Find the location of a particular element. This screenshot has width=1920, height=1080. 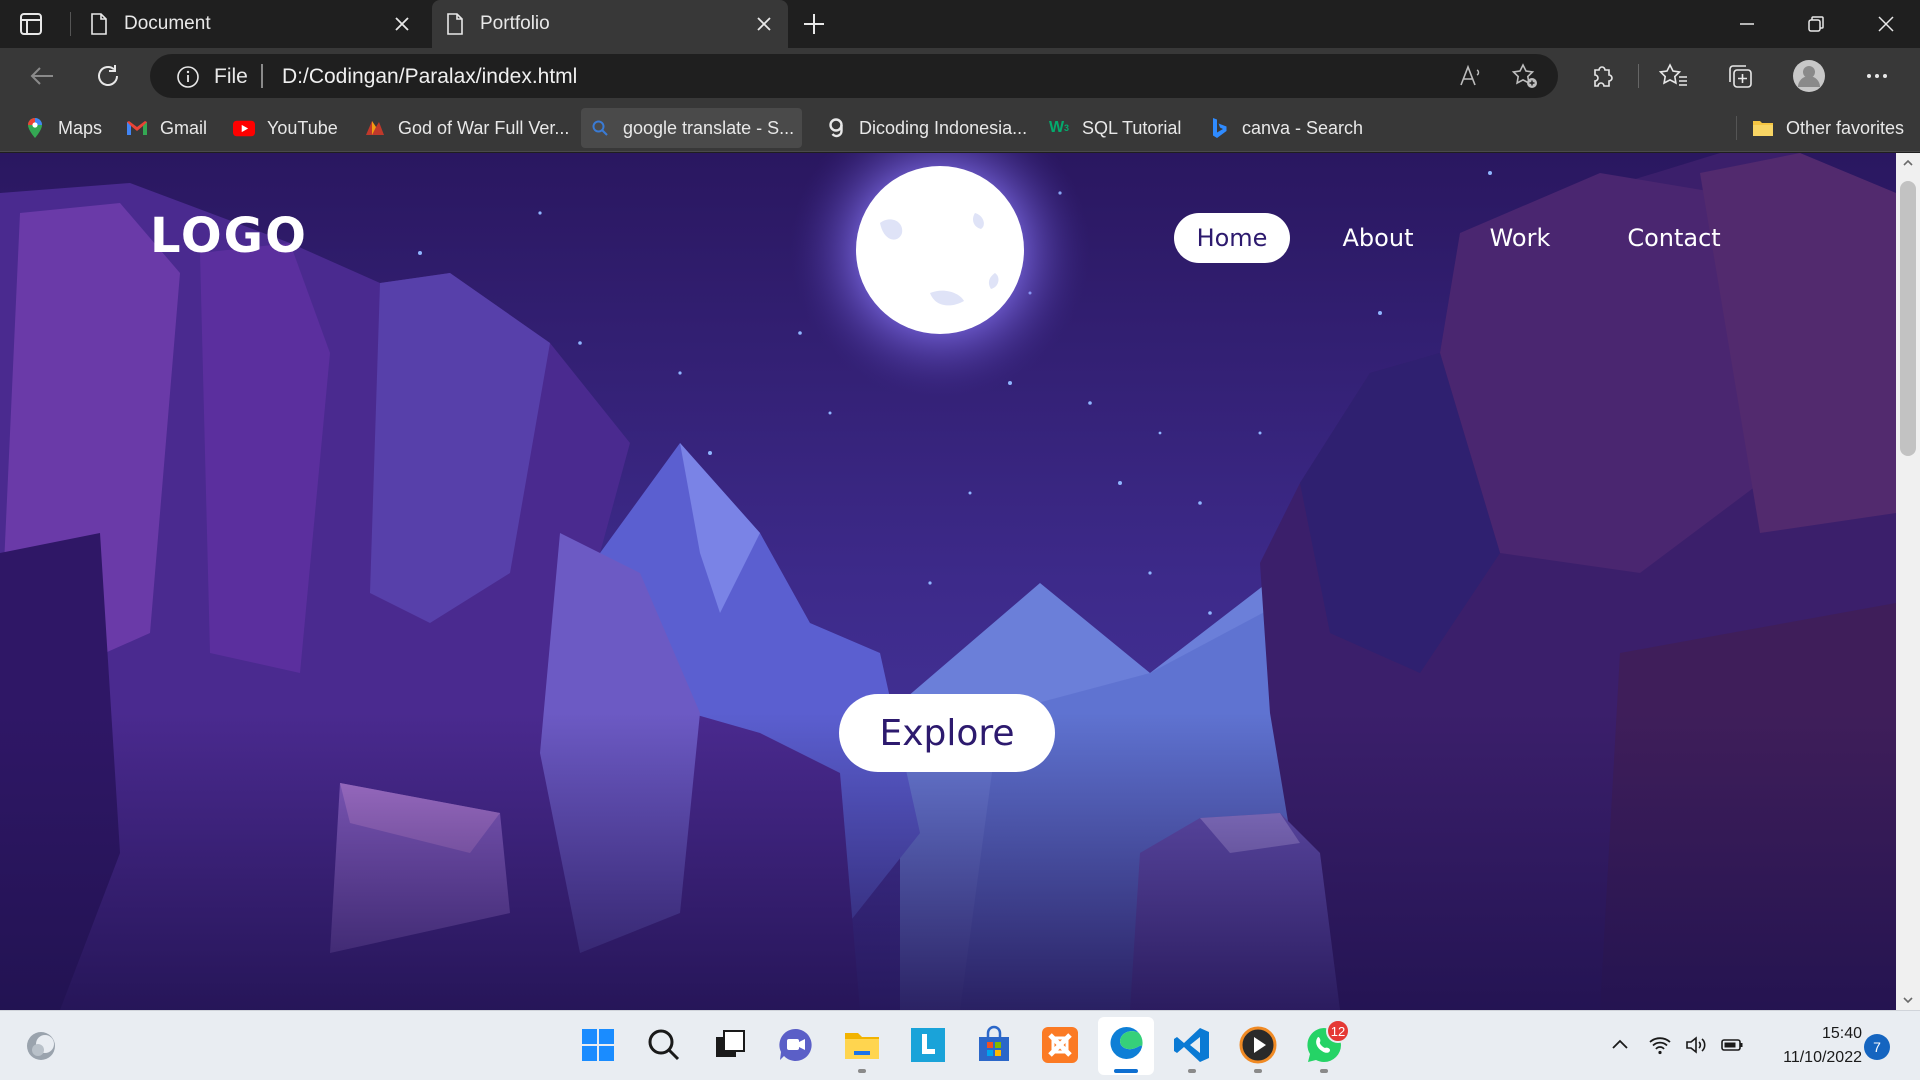

toolbar-divider is located at coordinates (1638, 76).